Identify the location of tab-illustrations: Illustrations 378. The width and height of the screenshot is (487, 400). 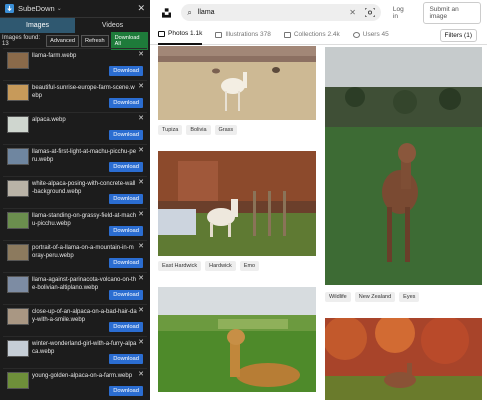
(243, 35).